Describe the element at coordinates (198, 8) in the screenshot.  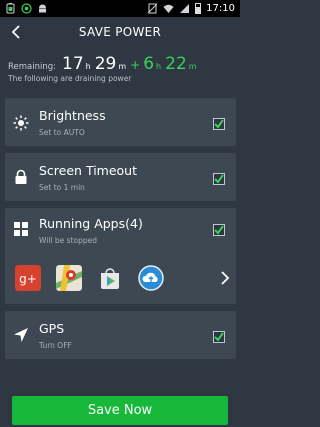
I see `battery-icon` at that location.